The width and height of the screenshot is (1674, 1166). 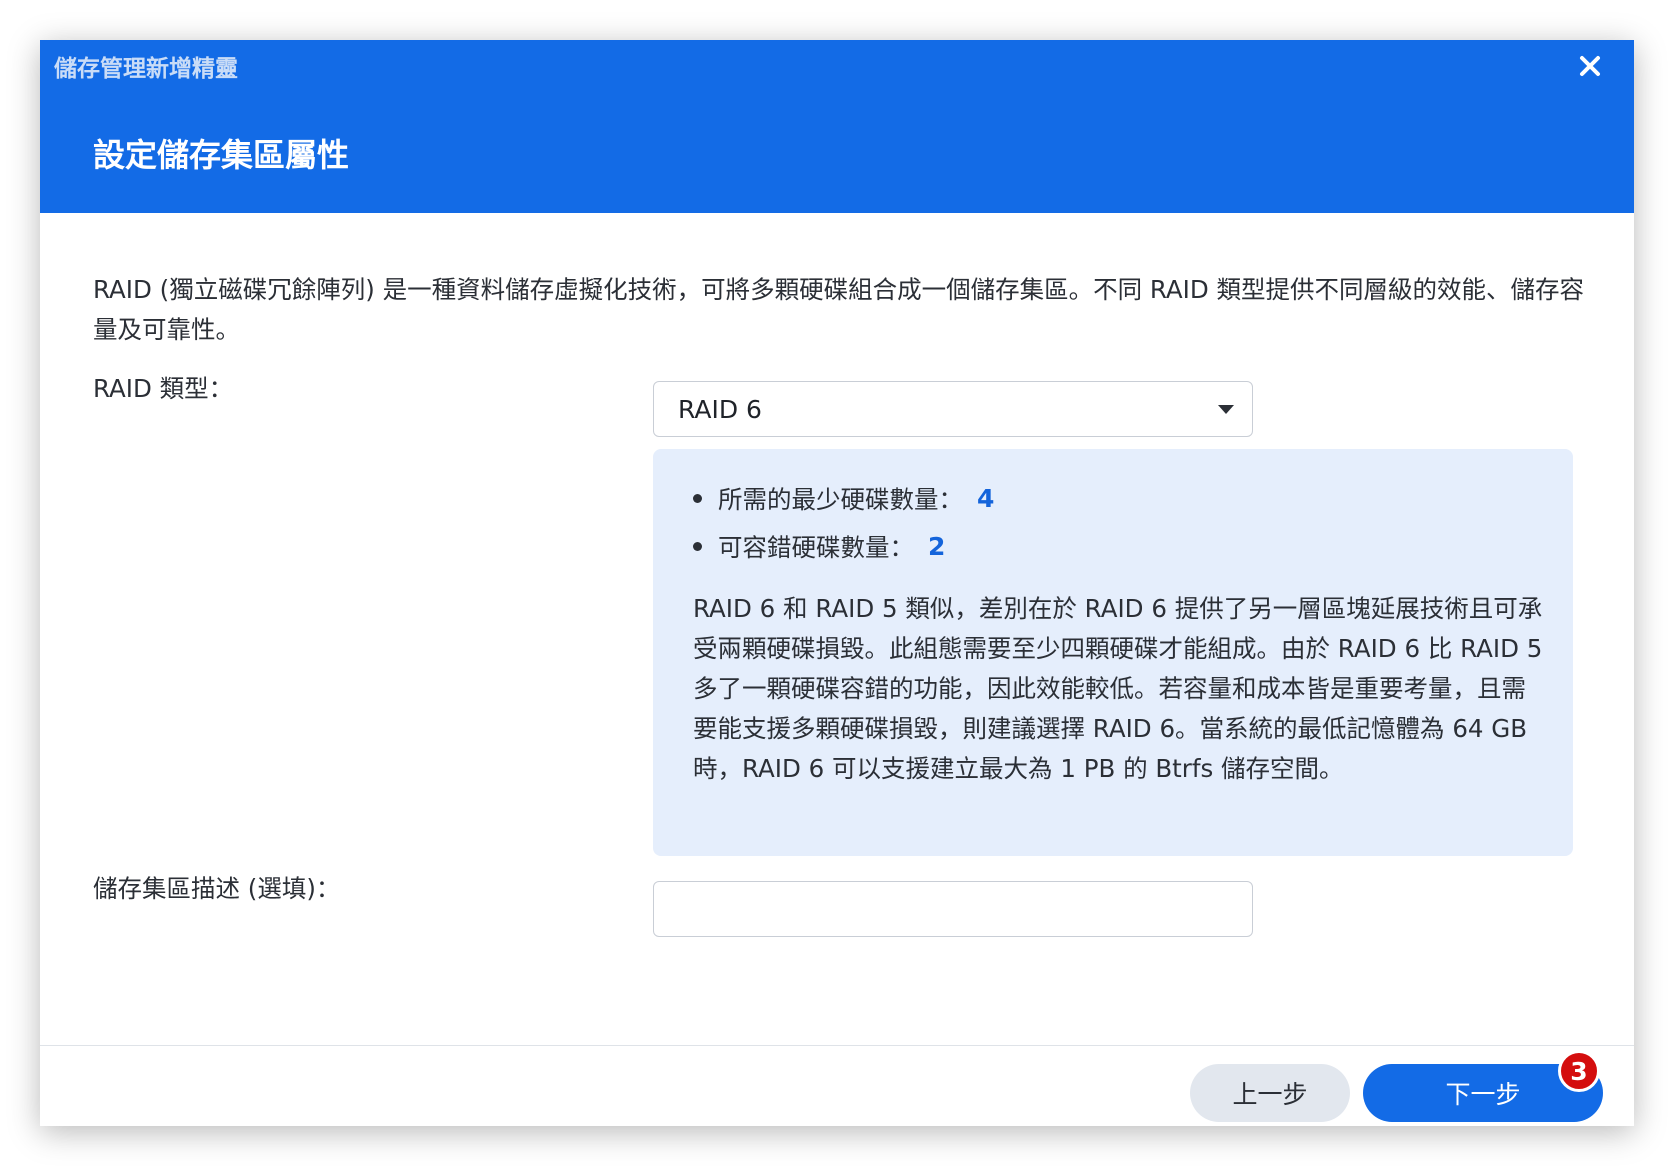 I want to click on fault-tolerance-row: 可容錯硬碟數量： 2, so click(x=819, y=546).